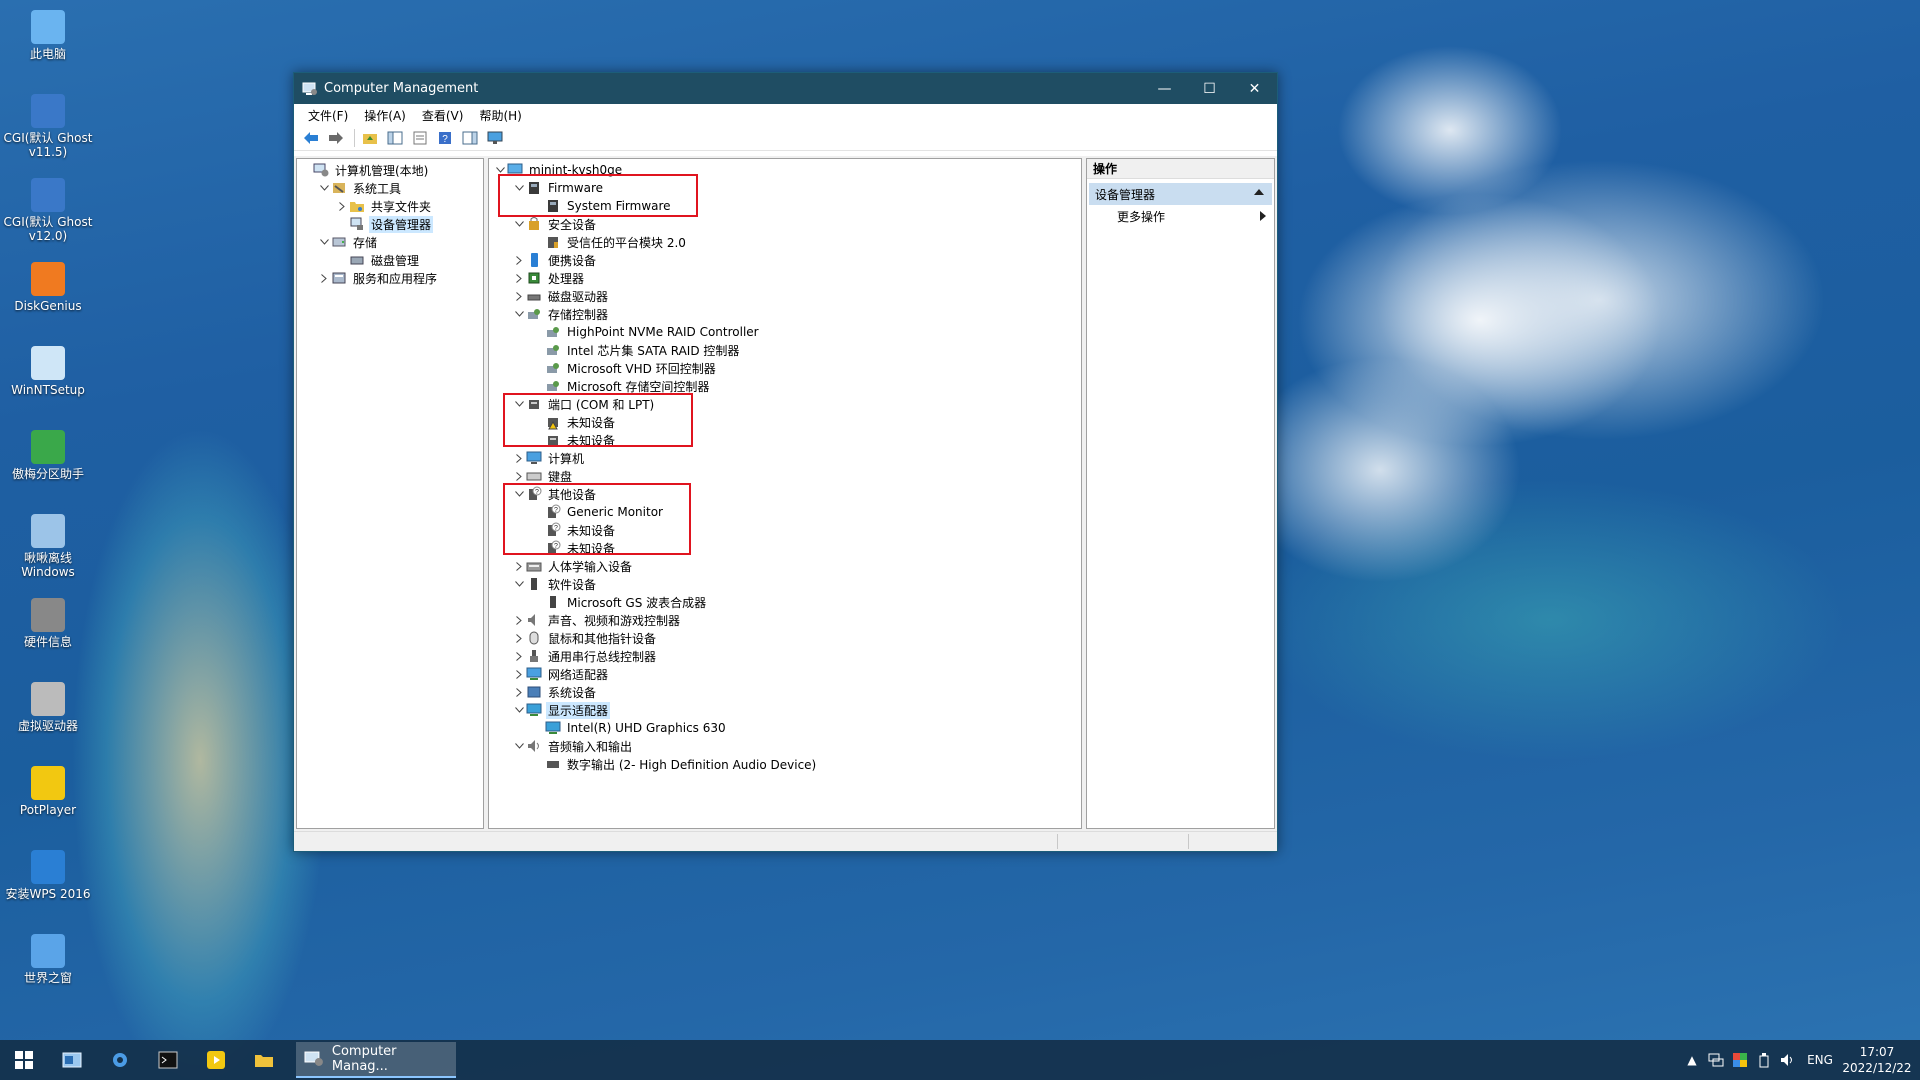 Image resolution: width=1920 pixels, height=1080 pixels. I want to click on tree-item: 存储, so click(348, 242).